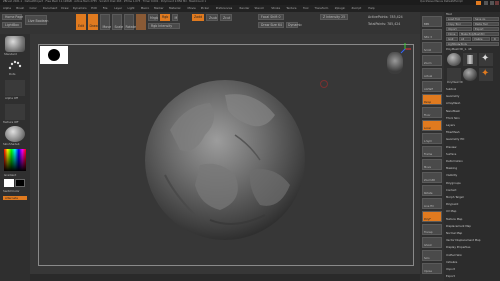 The height and width of the screenshot is (281, 500). What do you see at coordinates (486, 29) in the screenshot?
I see `export-button: Export` at bounding box center [486, 29].